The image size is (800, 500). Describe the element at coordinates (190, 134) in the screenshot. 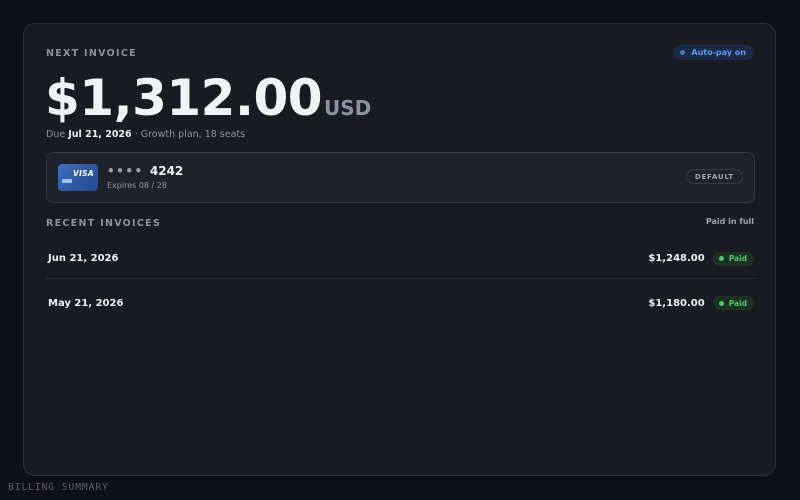

I see `plan-detail: · Growth plan, 18 seats` at that location.